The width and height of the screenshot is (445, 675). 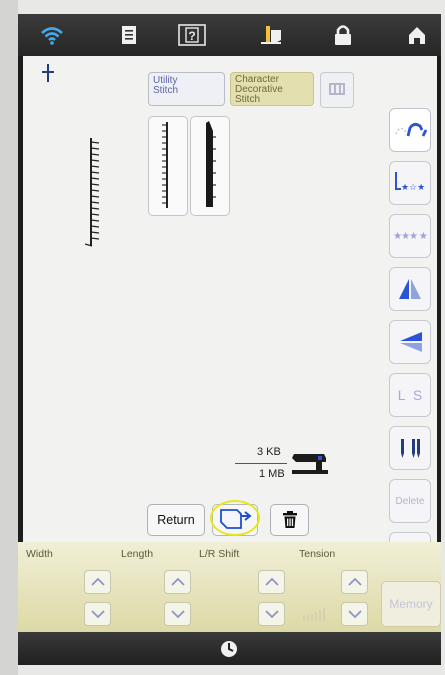 I want to click on lock-icon, so click(x=343, y=35).